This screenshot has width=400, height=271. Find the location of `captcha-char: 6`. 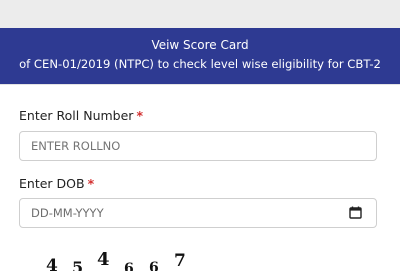

captcha-char: 6 is located at coordinates (129, 266).